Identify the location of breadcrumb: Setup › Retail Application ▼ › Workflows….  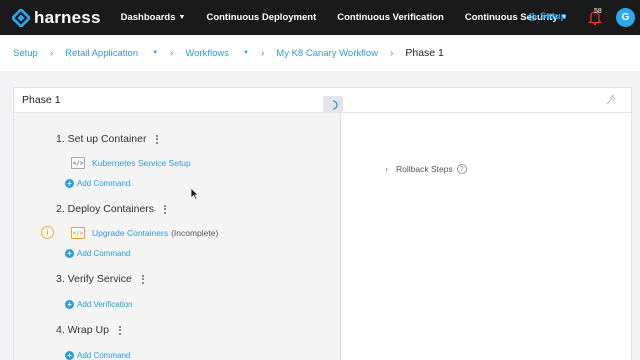
(320, 53).